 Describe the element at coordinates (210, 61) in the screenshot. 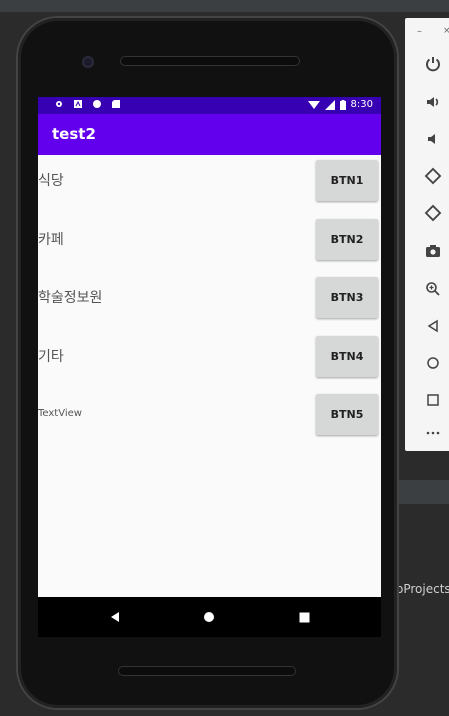

I see `top-speaker` at that location.